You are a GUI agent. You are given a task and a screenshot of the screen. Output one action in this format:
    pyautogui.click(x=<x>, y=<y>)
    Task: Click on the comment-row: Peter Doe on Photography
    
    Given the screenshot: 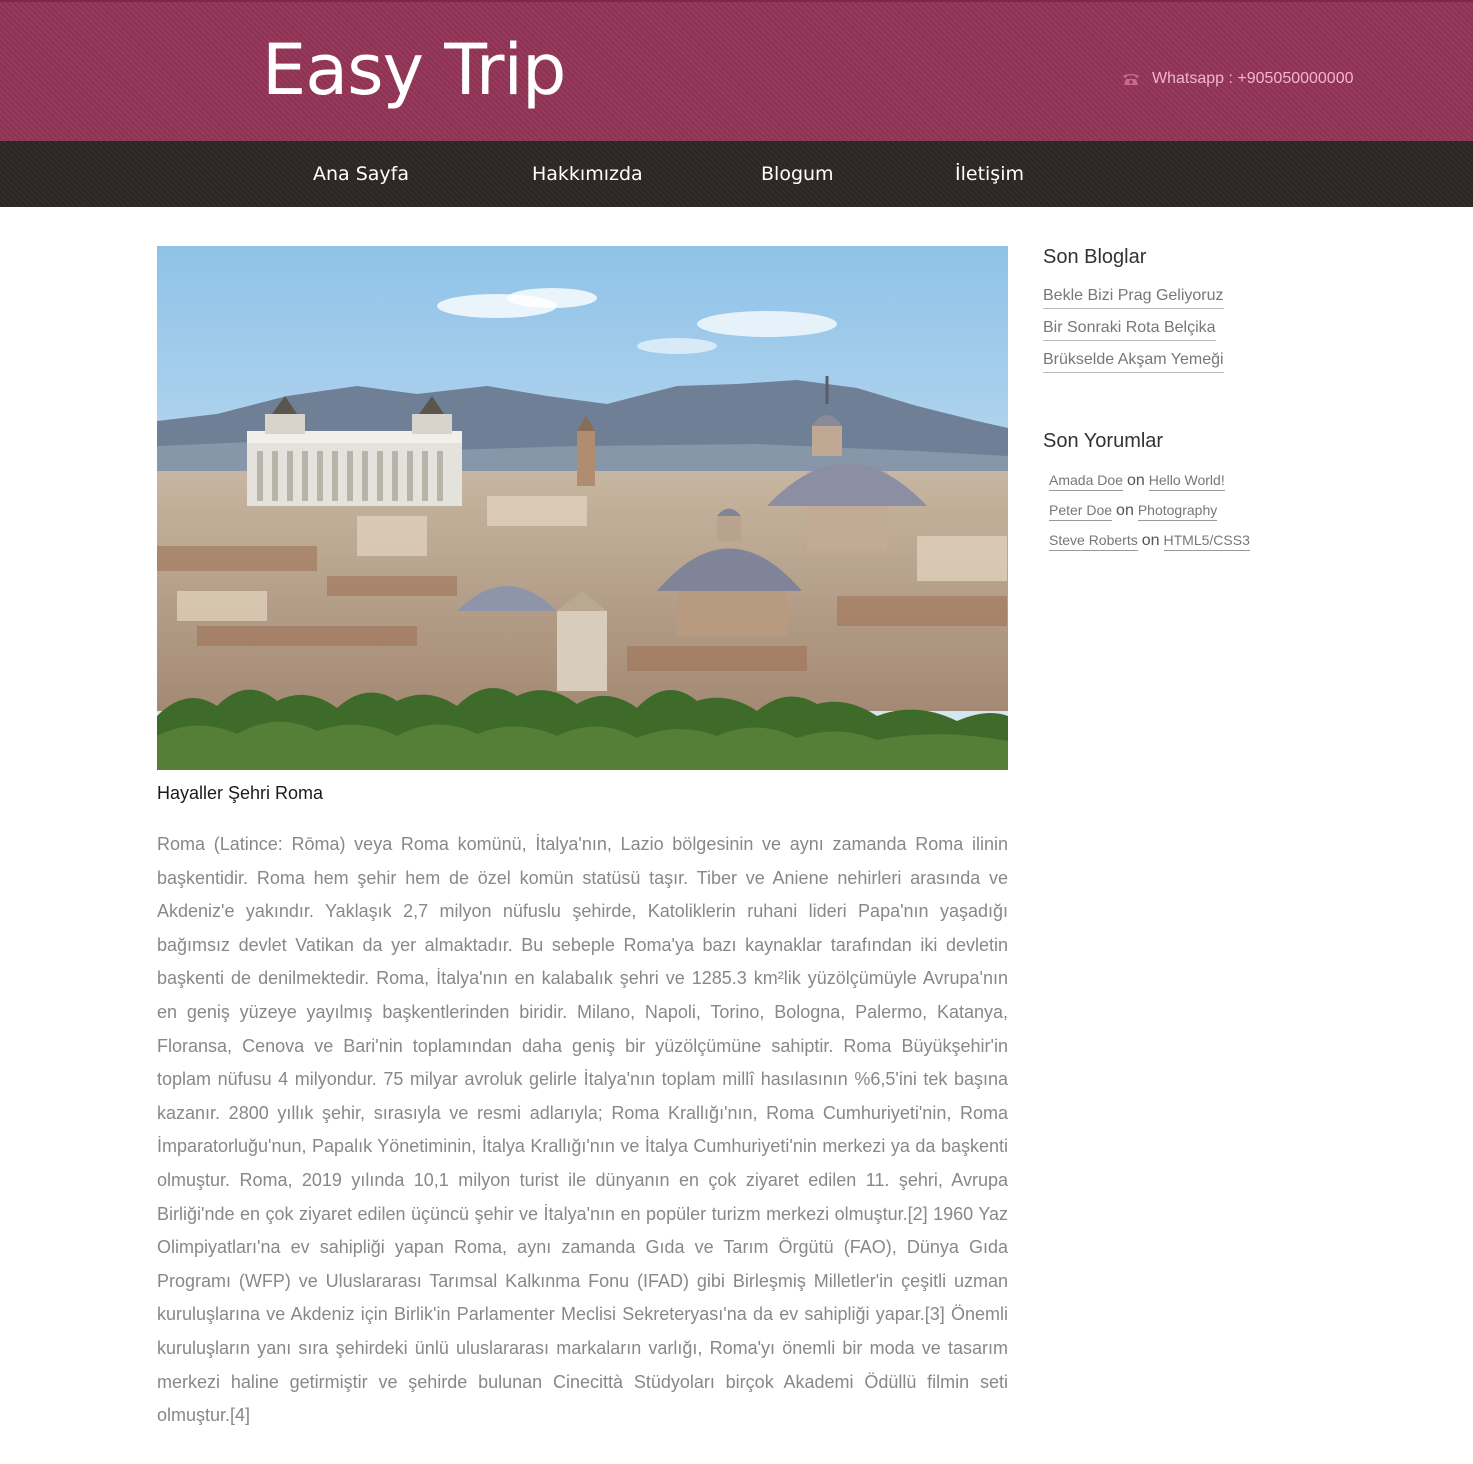 What is the action you would take?
    pyautogui.click(x=1133, y=511)
    